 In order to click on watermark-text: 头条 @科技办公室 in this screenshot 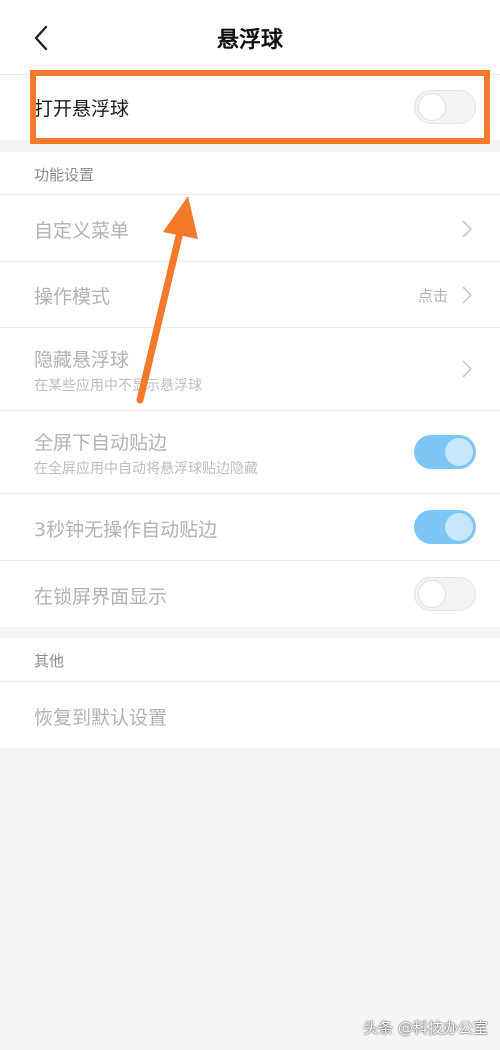, I will do `click(425, 1028)`.